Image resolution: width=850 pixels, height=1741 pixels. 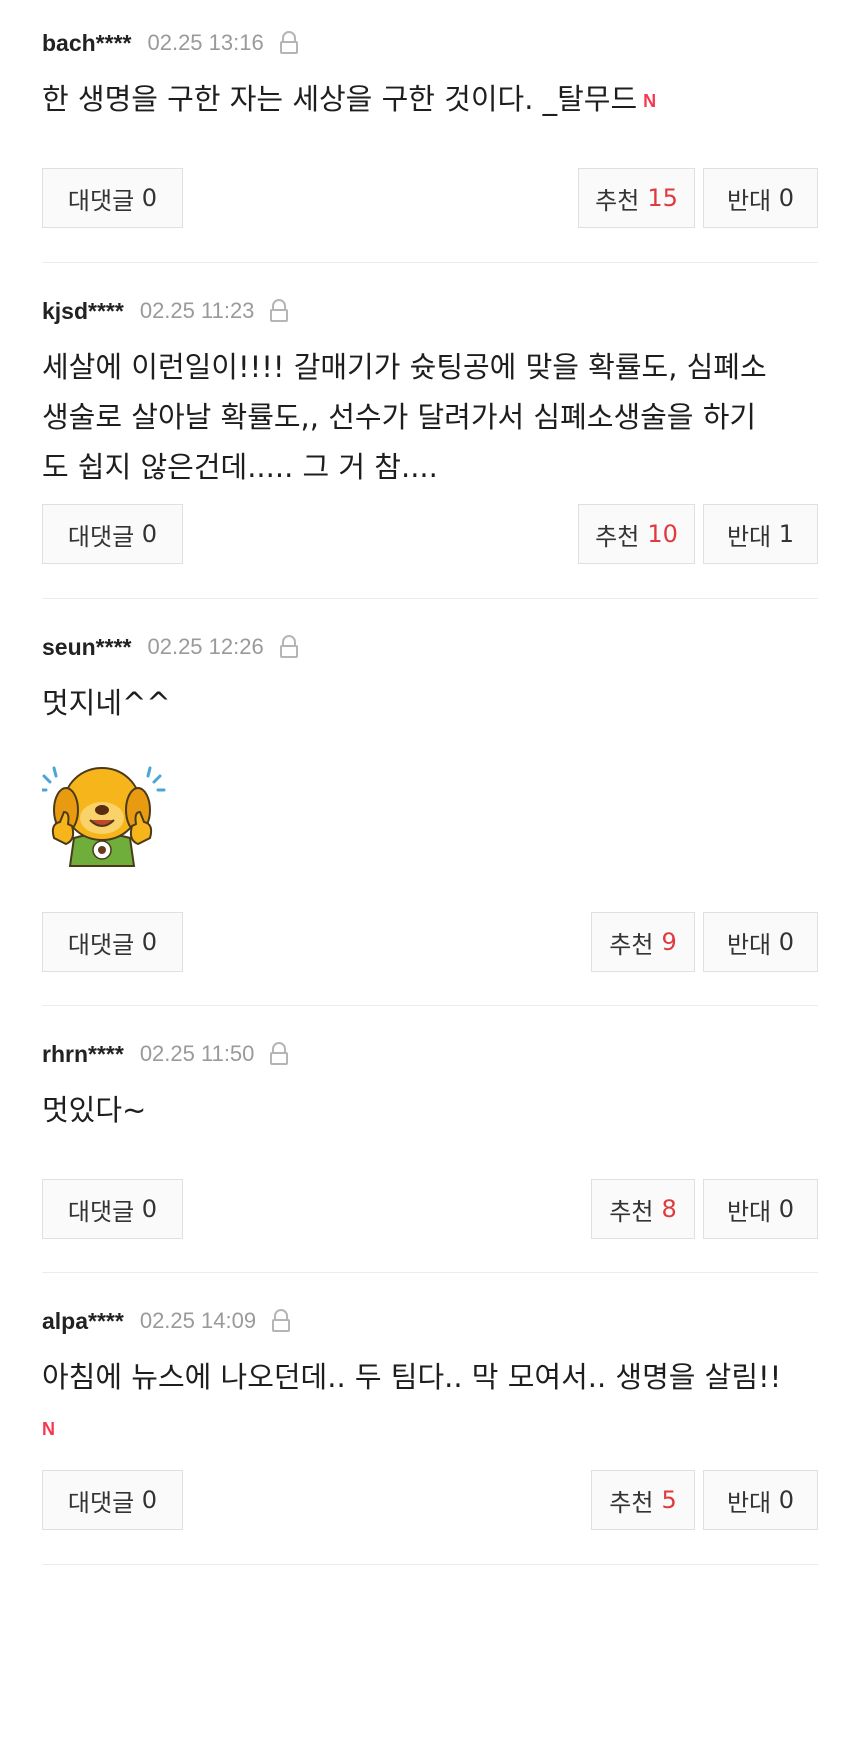 I want to click on against-button: 반대 1, so click(x=760, y=534).